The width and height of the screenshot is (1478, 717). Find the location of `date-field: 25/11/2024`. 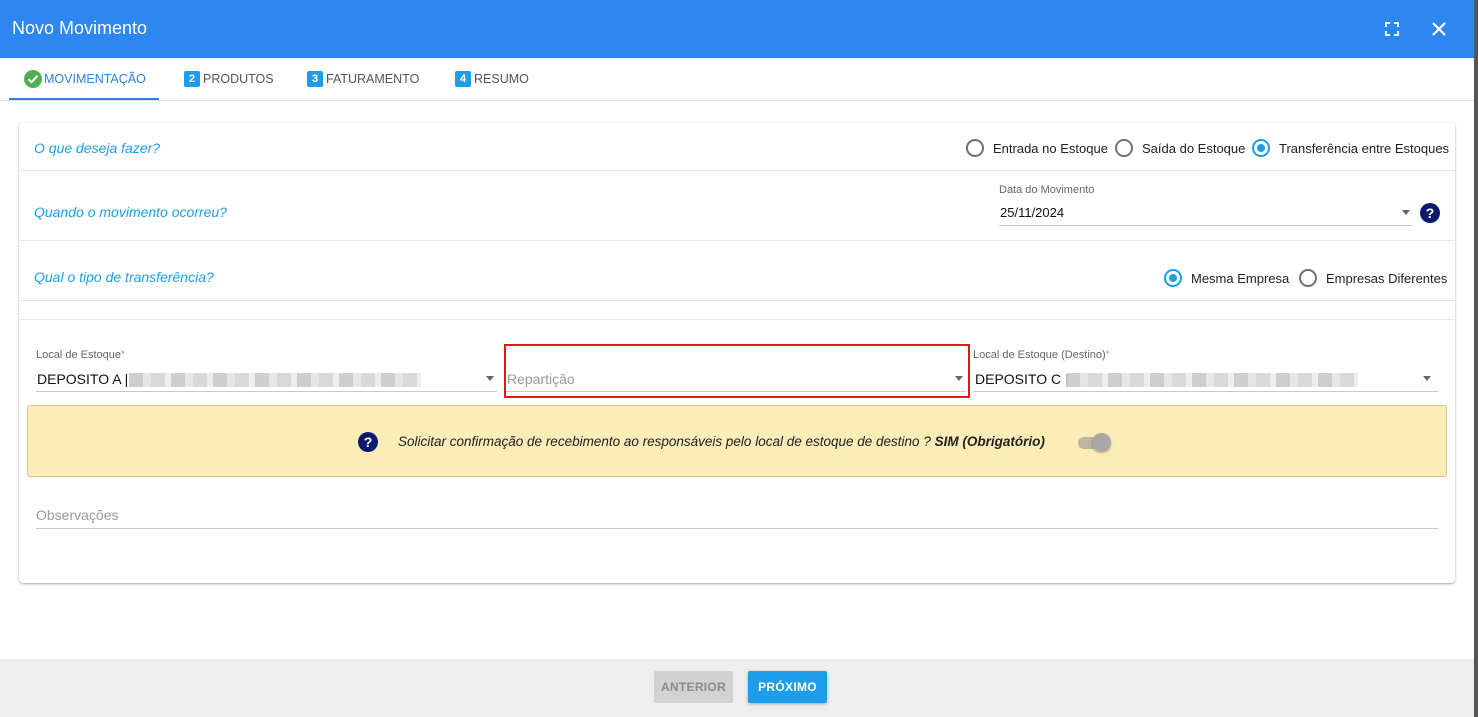

date-field: 25/11/2024 is located at coordinates (1032, 212).